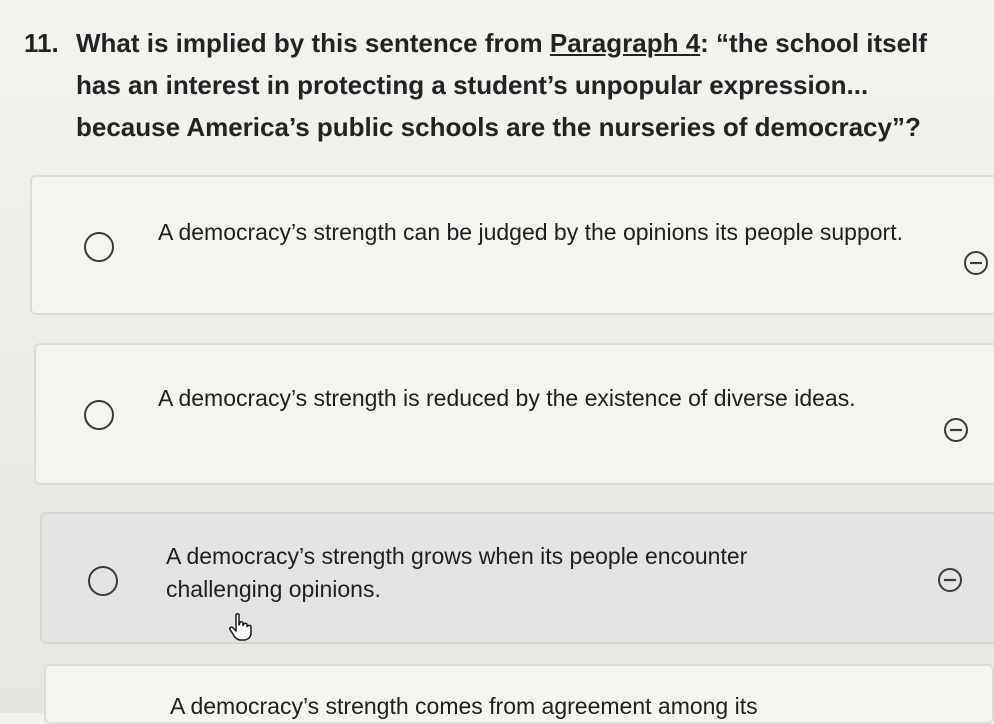 This screenshot has width=994, height=724. Describe the element at coordinates (99, 415) in the screenshot. I see `radio-button-b` at that location.